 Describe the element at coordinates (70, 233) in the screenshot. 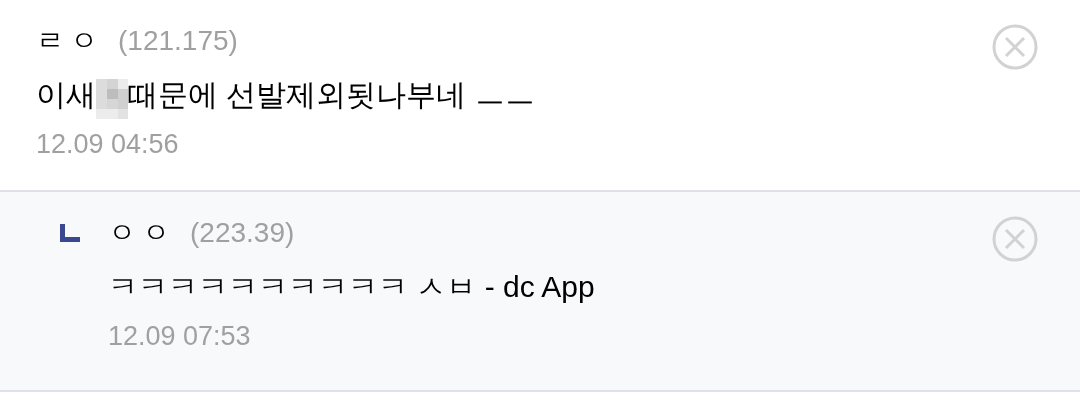

I see `reply-corner-icon` at that location.